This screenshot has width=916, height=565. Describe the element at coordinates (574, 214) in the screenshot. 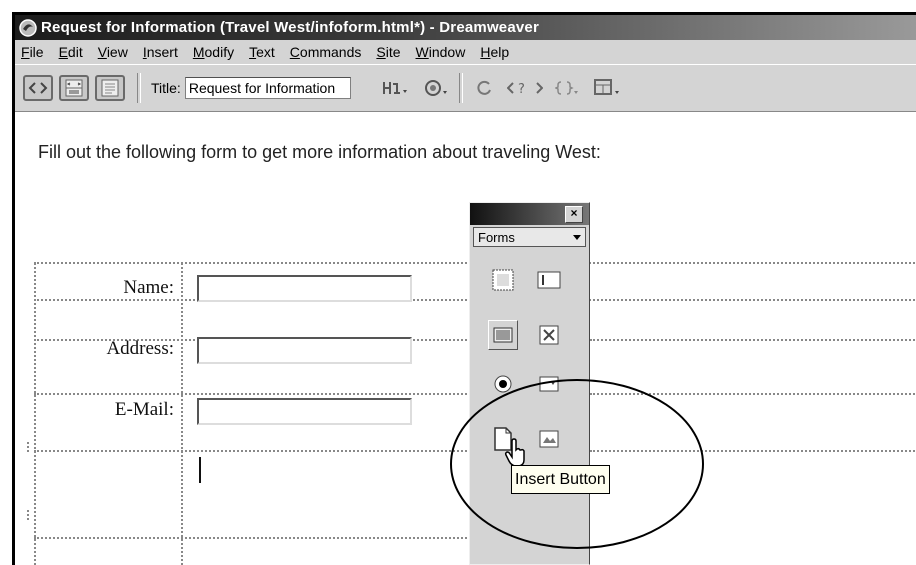

I see `panel-close-button: ×` at that location.